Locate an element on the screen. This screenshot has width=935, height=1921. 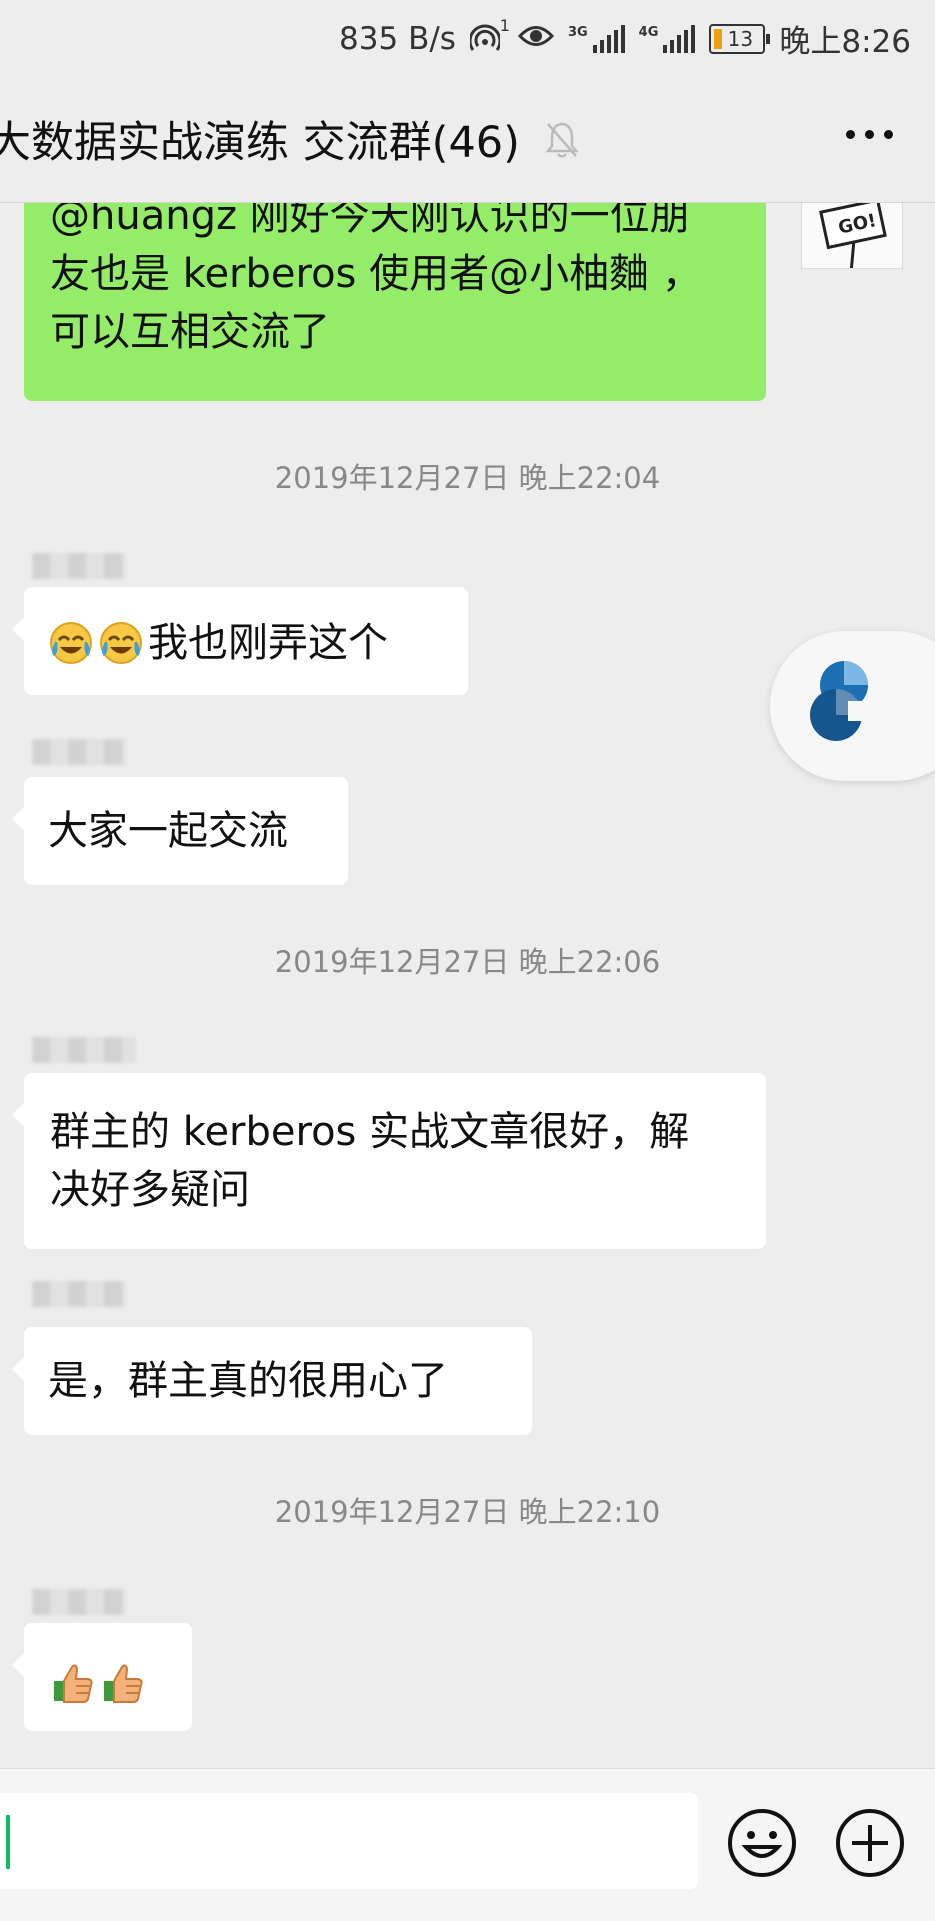
text-caret is located at coordinates (8, 1842).